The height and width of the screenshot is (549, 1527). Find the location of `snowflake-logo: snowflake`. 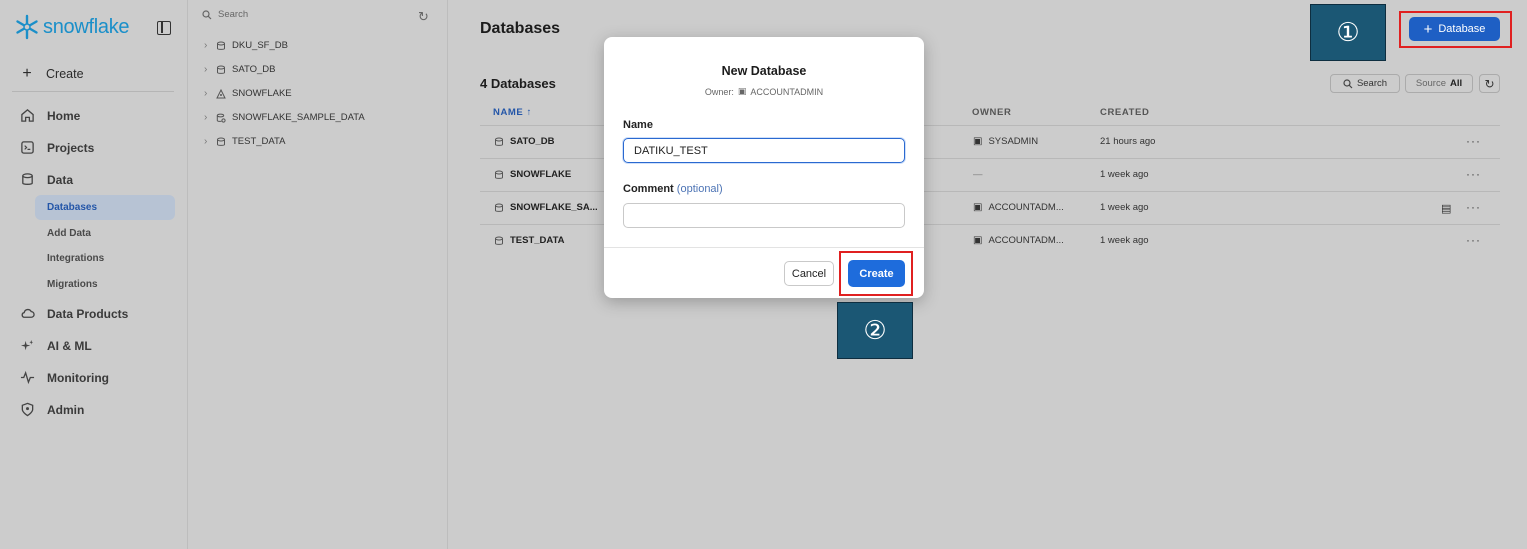

snowflake-logo: snowflake is located at coordinates (72, 27).